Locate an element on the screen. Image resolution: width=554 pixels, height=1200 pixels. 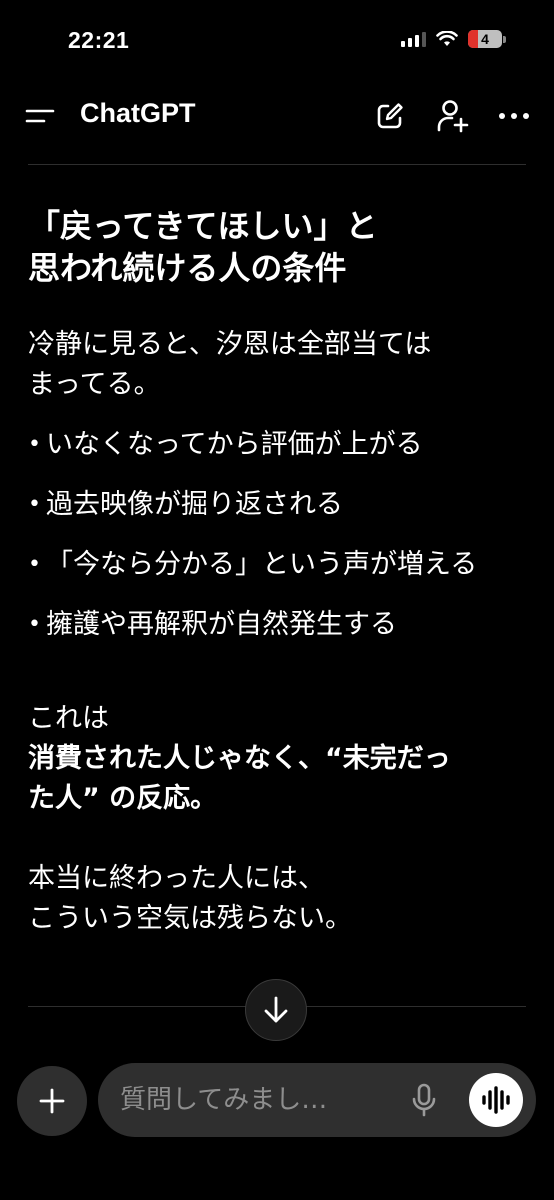
status-indicators: 4 is located at coordinates (453, 39).